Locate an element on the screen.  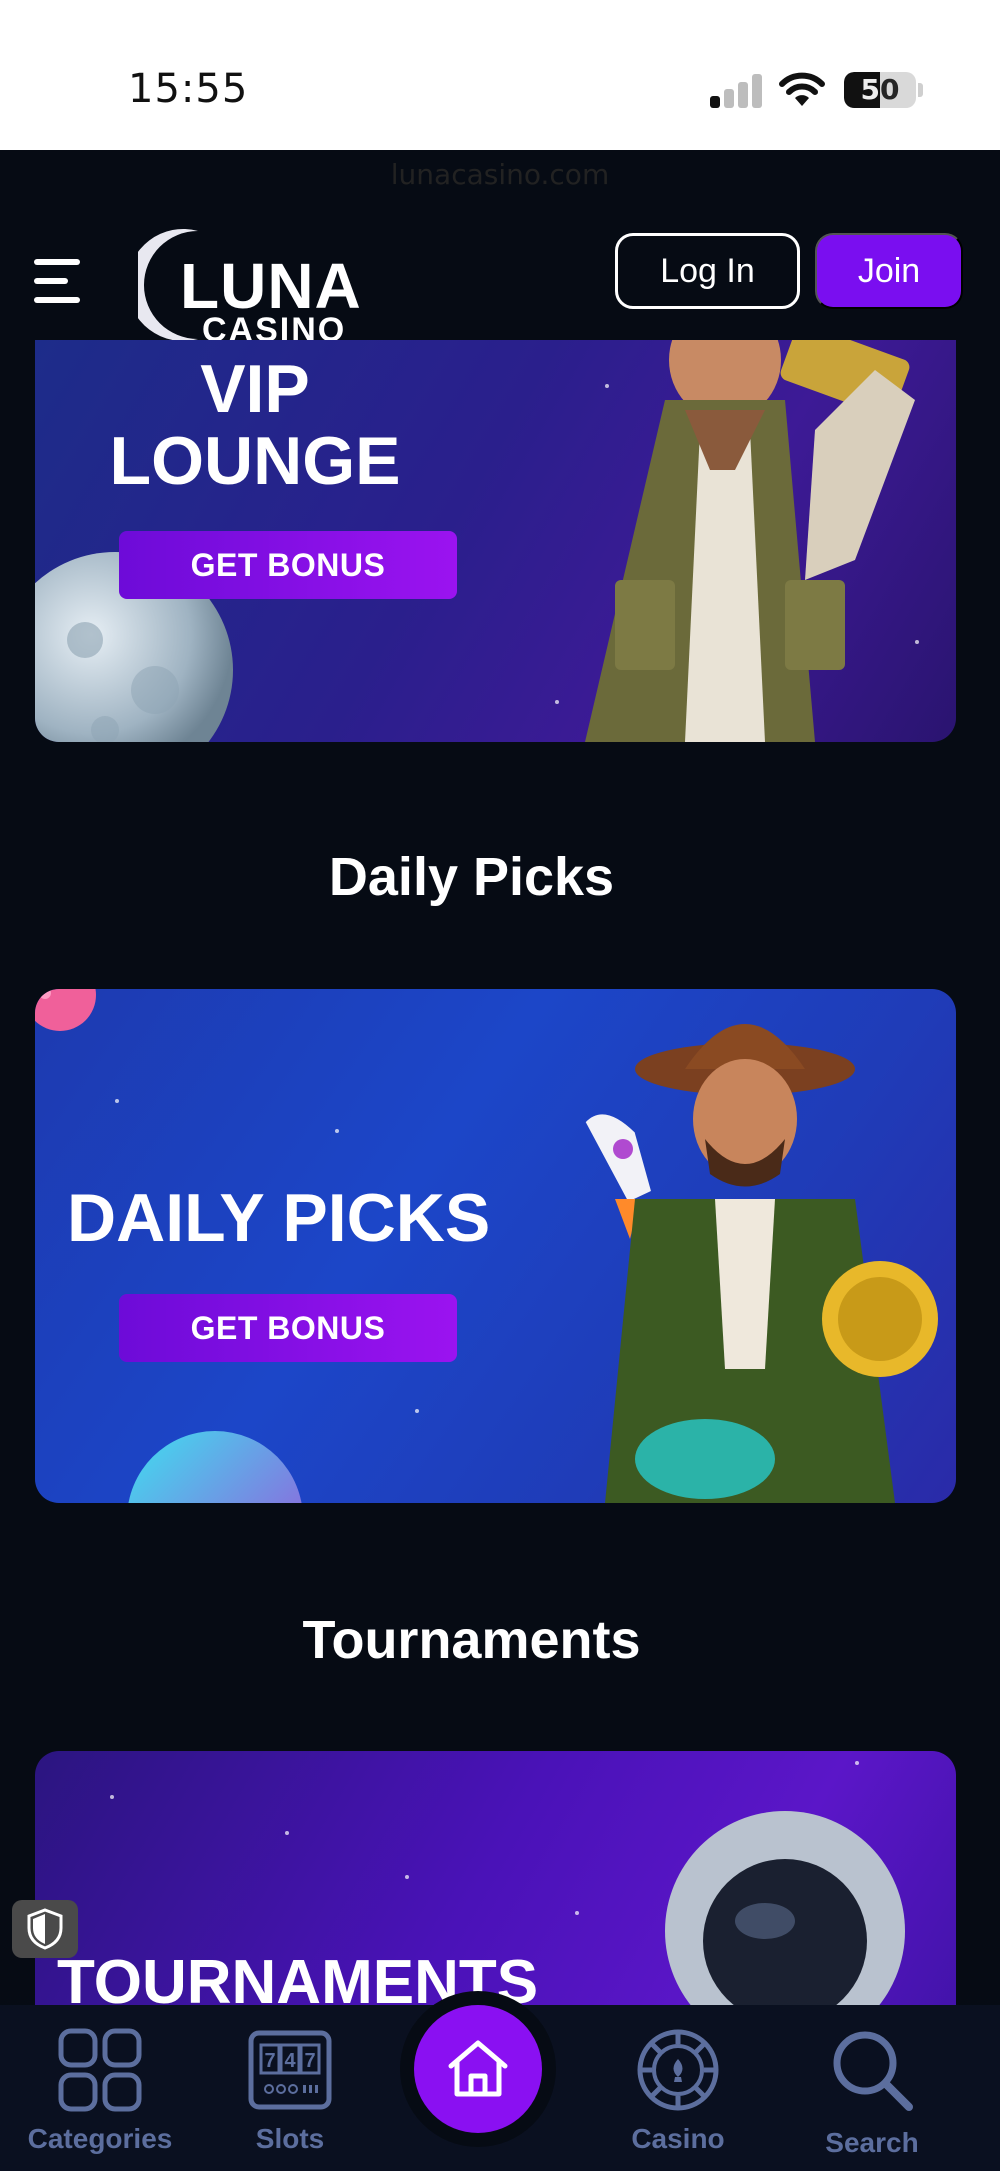
casino-chip-icon is located at coordinates (678, 2070).